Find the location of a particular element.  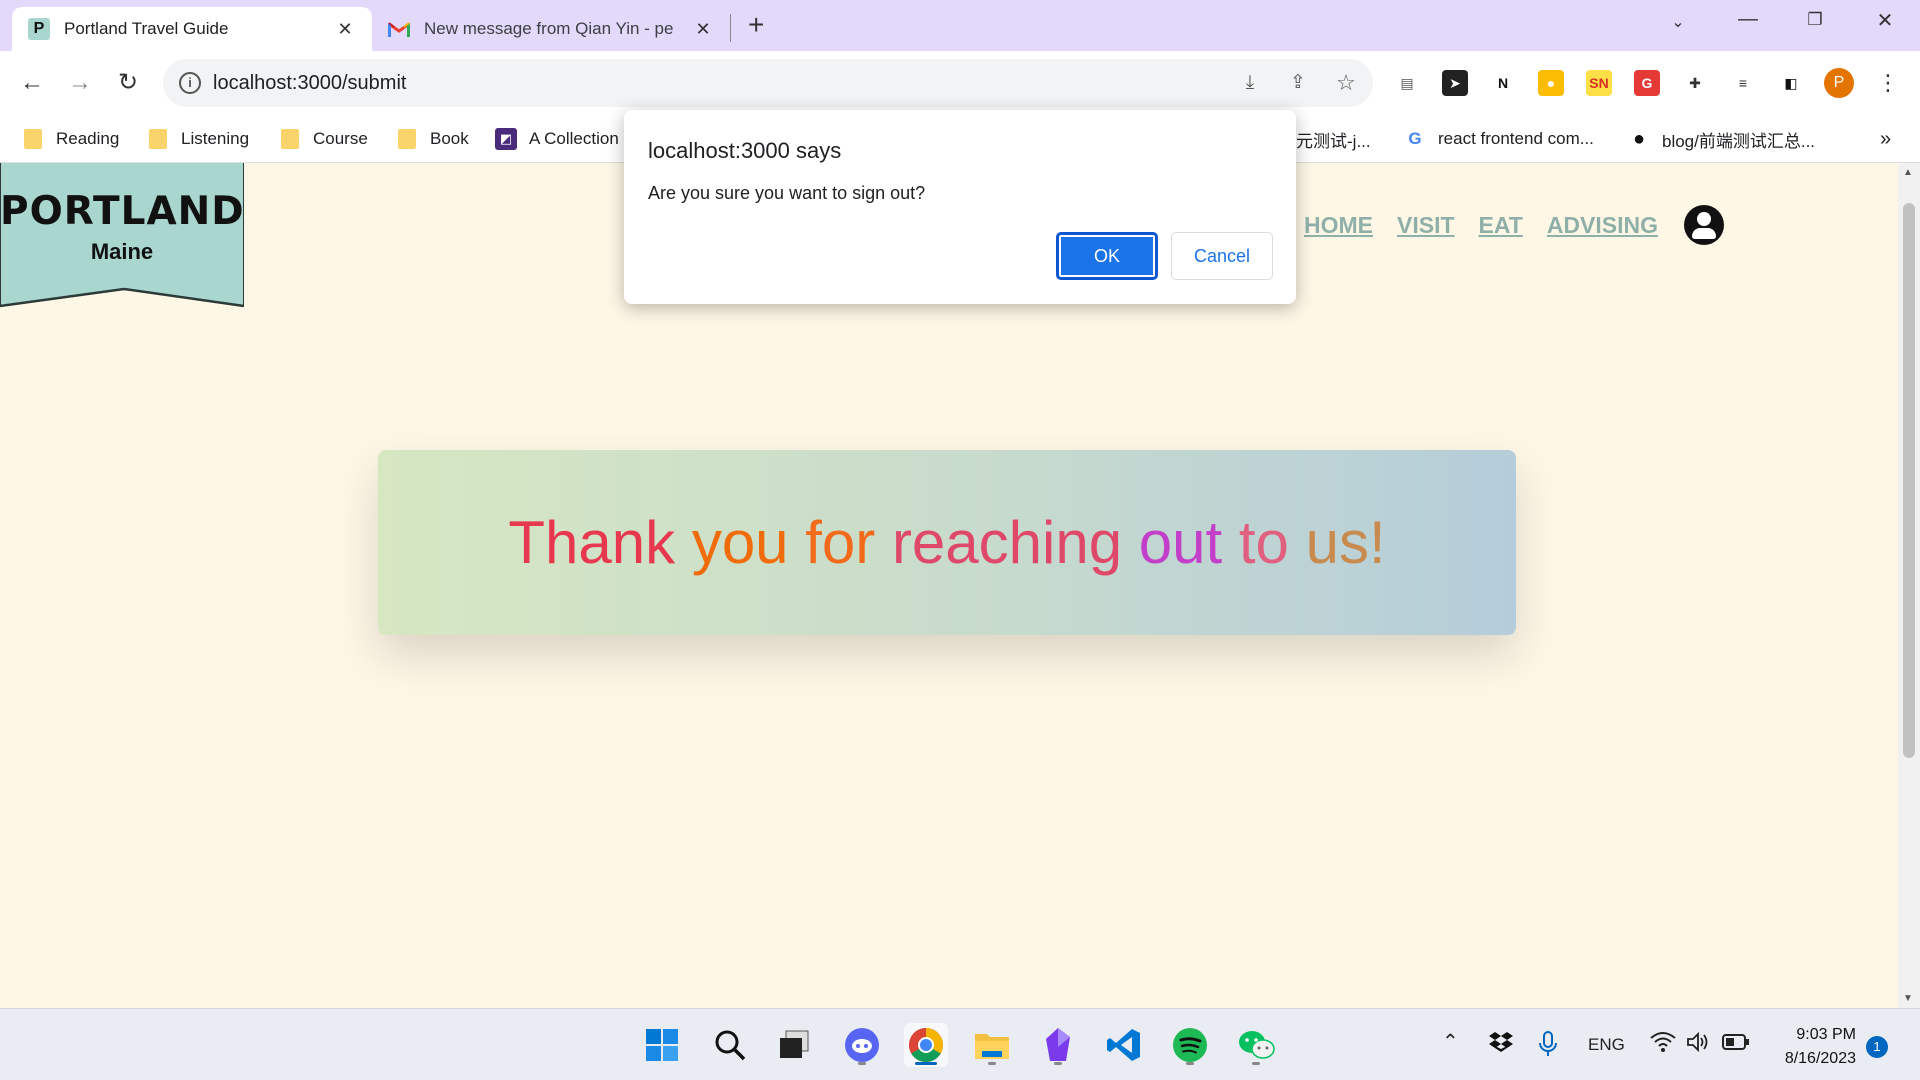

bookmark-folder-course: Course is located at coordinates (324, 139).